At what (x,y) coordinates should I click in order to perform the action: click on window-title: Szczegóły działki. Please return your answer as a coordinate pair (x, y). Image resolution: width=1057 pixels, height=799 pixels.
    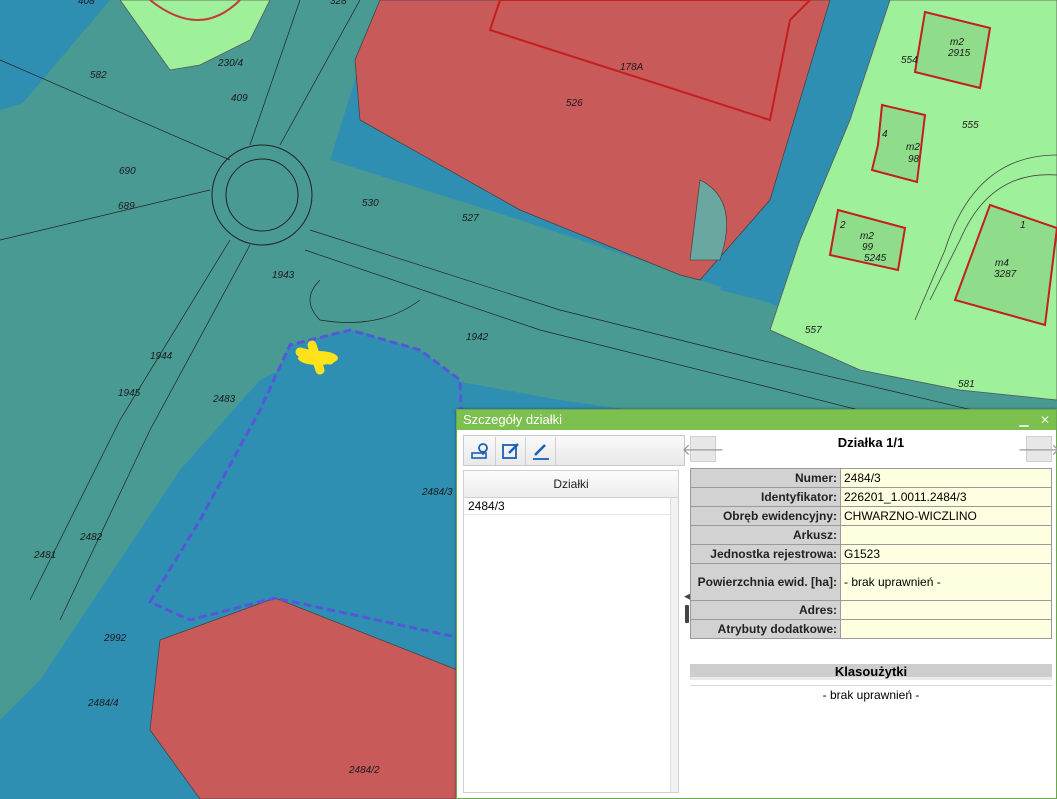
    Looking at the image, I should click on (512, 419).